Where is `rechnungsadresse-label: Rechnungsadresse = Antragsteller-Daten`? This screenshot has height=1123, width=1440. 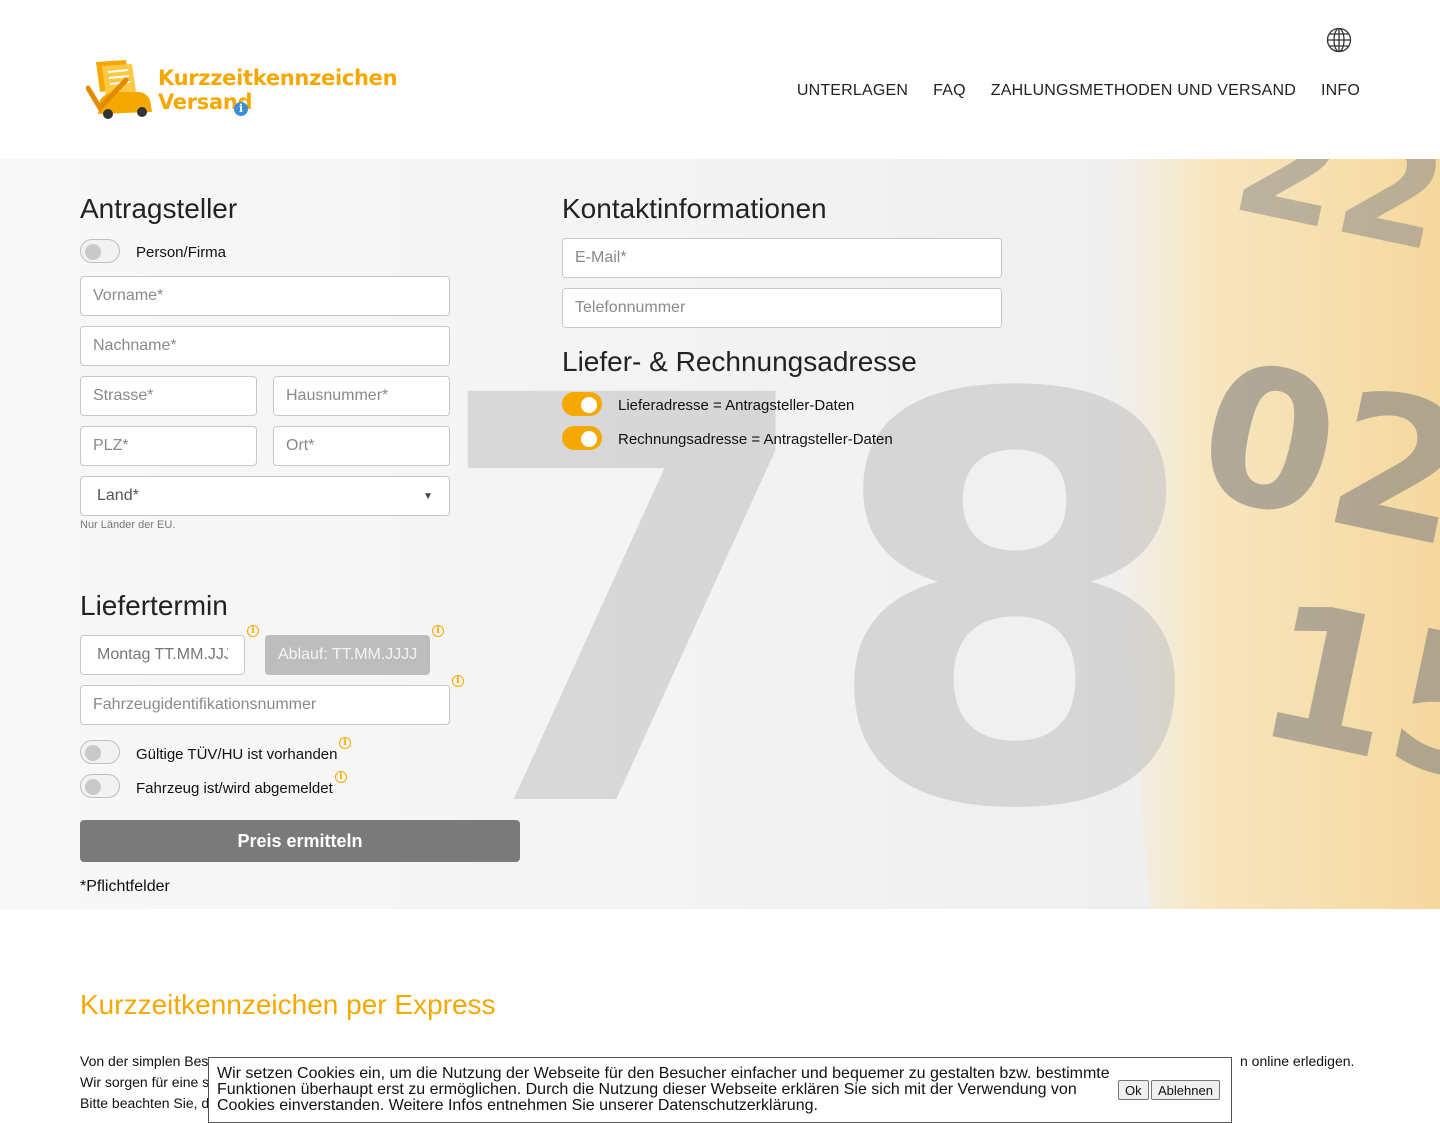 rechnungsadresse-label: Rechnungsadresse = Antragsteller-Daten is located at coordinates (755, 439).